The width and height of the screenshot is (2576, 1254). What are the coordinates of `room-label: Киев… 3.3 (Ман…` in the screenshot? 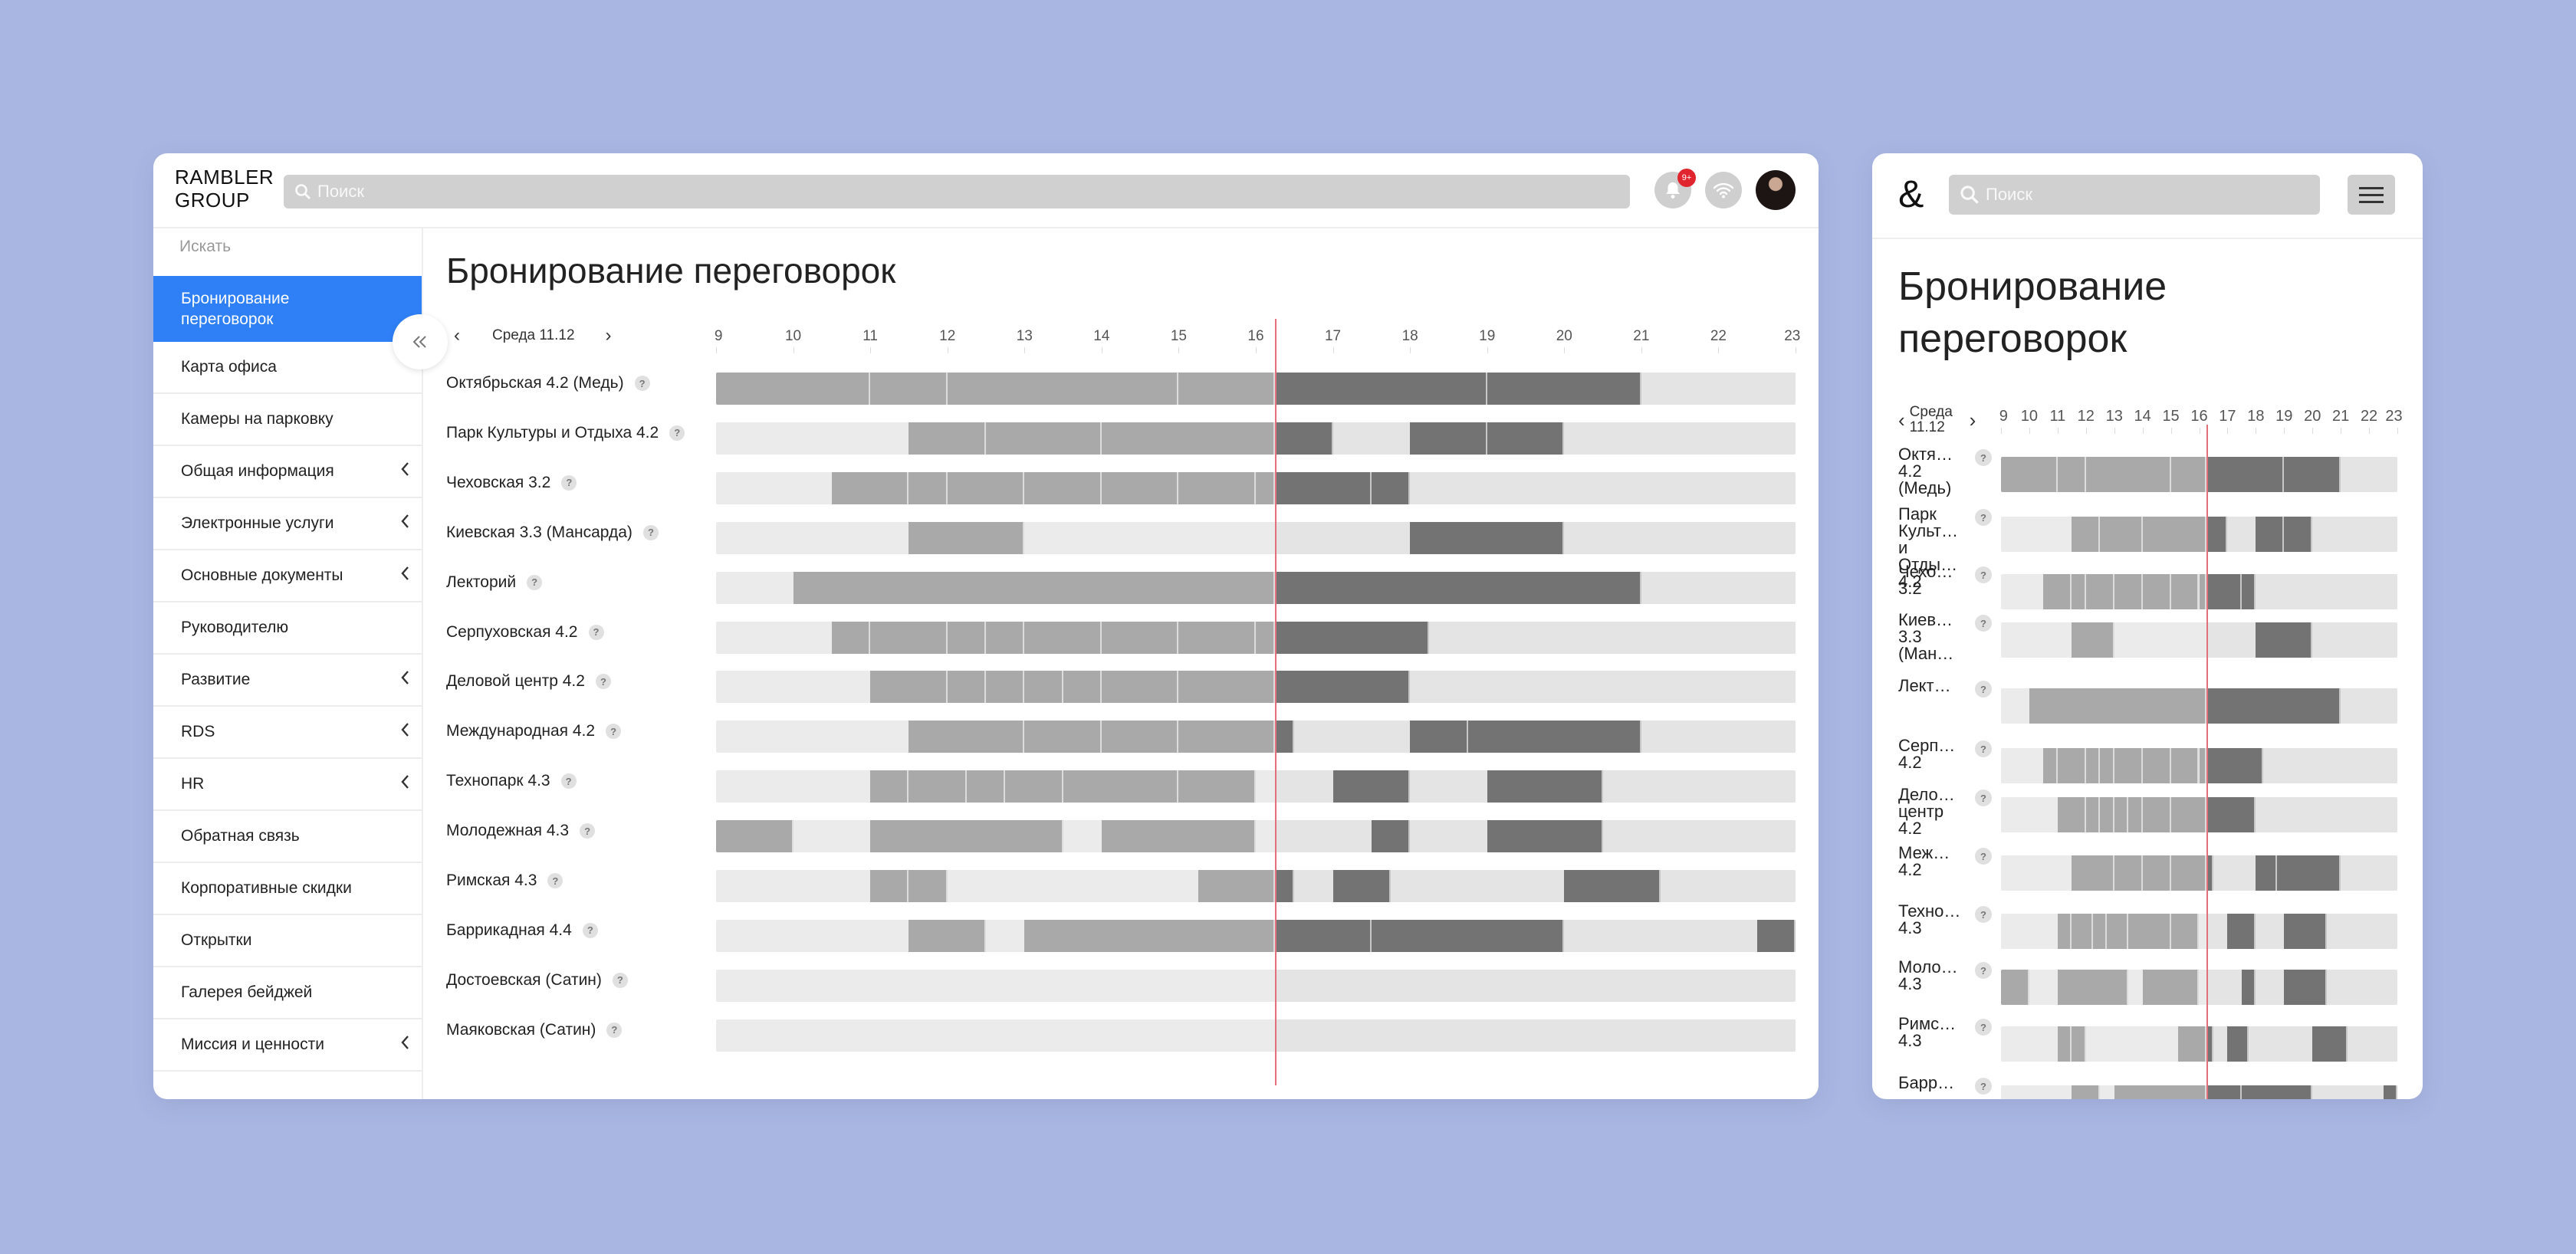 It's located at (1929, 637).